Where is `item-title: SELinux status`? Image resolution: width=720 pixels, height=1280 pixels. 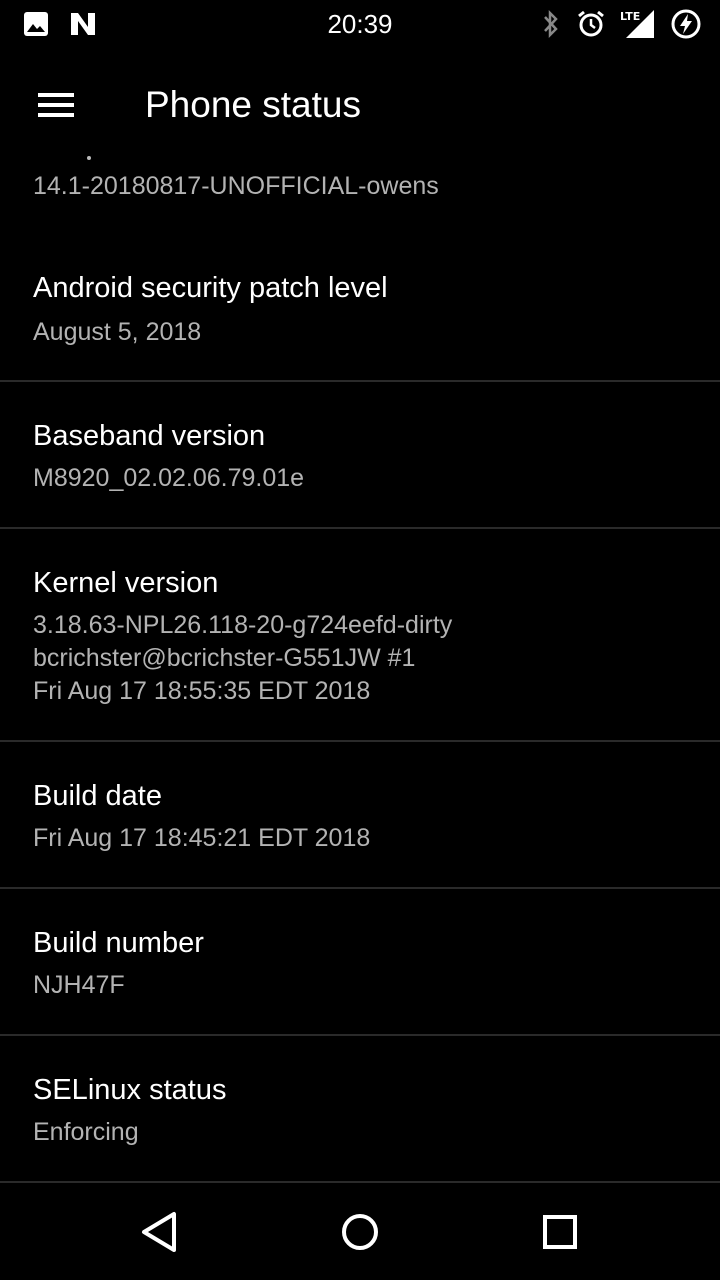 item-title: SELinux status is located at coordinates (130, 1090).